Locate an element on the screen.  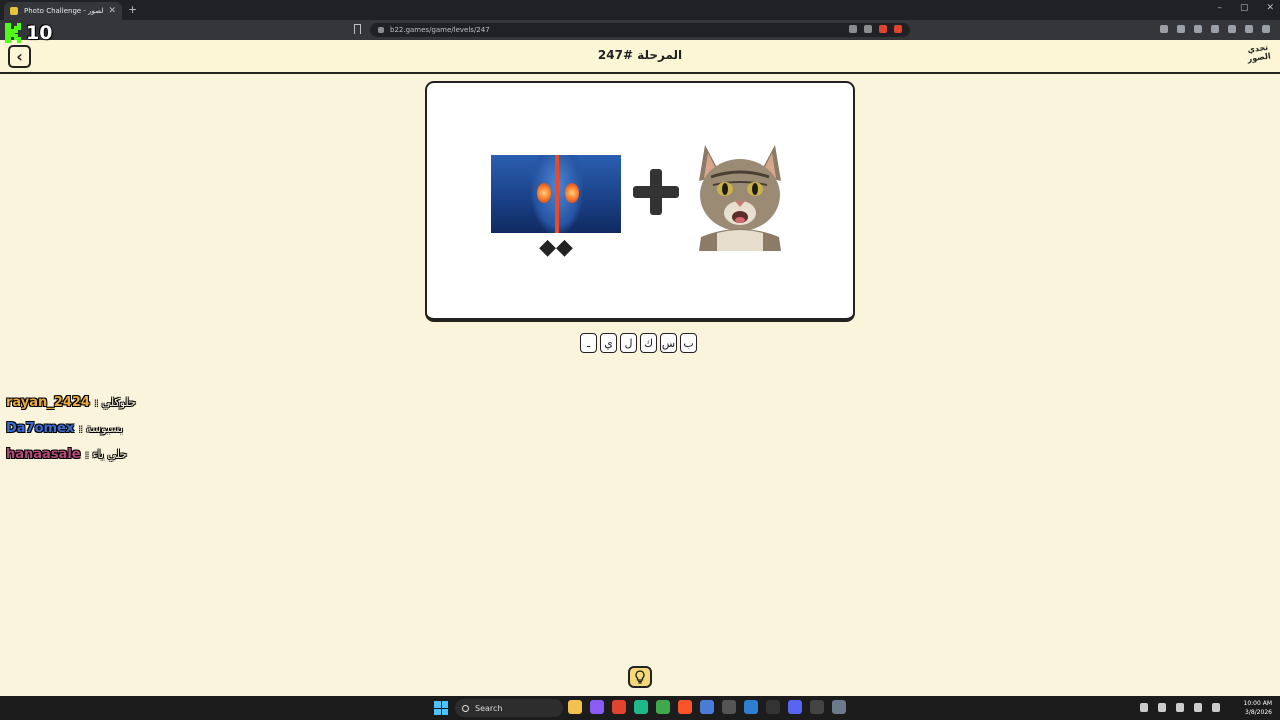
game-logo: تحدي الصور is located at coordinates (1259, 53).